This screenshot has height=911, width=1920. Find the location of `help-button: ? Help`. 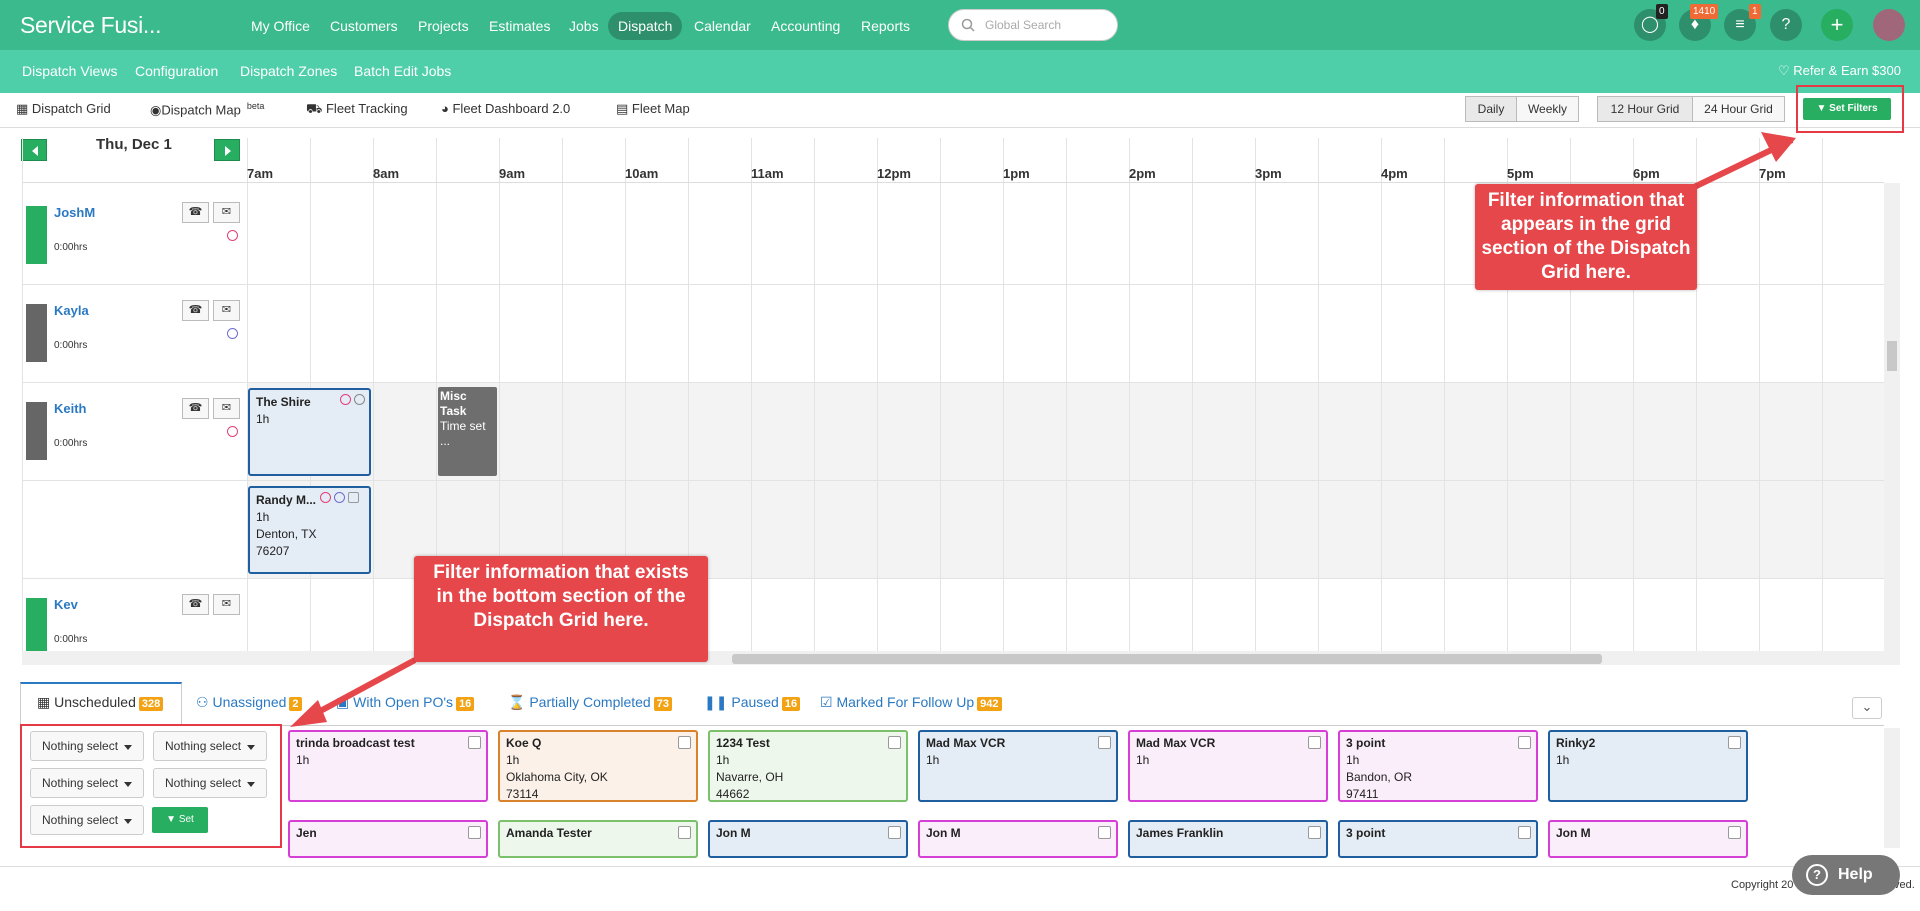

help-button: ? Help is located at coordinates (1846, 875).